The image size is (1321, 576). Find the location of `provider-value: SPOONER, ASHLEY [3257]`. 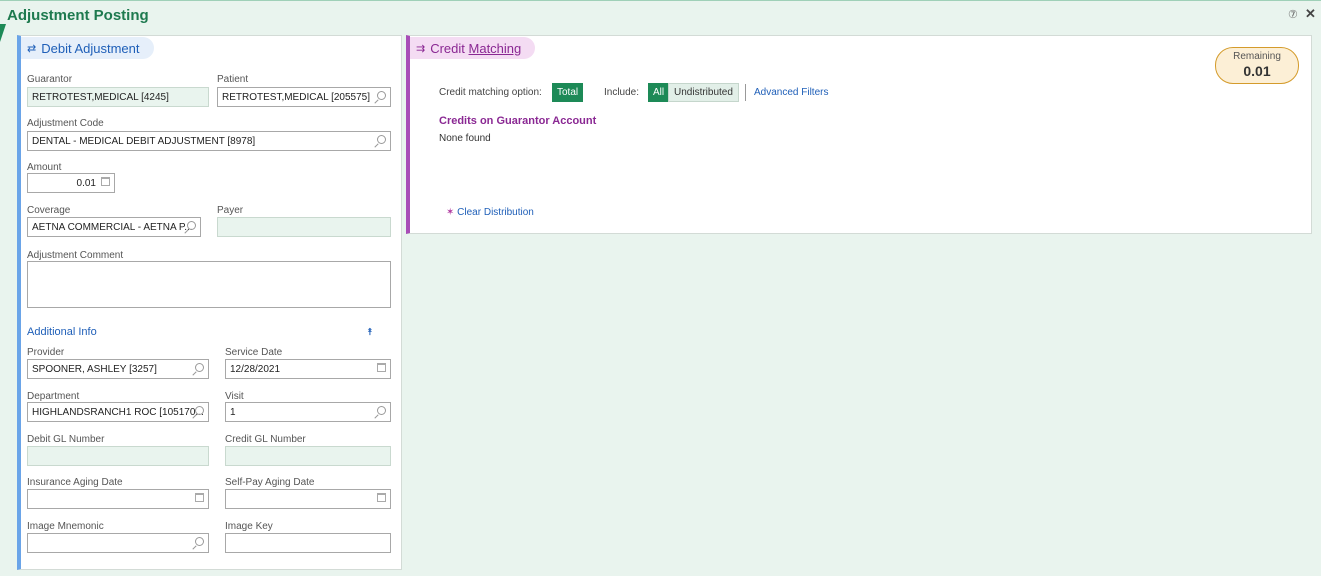

provider-value: SPOONER, ASHLEY [3257] is located at coordinates (94, 369).